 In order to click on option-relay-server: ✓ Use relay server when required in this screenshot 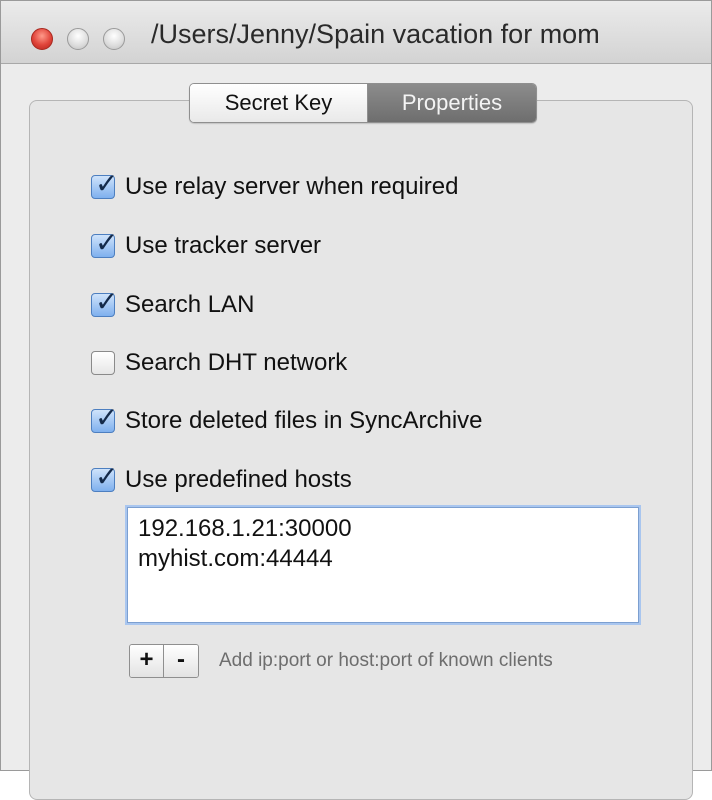, I will do `click(275, 186)`.